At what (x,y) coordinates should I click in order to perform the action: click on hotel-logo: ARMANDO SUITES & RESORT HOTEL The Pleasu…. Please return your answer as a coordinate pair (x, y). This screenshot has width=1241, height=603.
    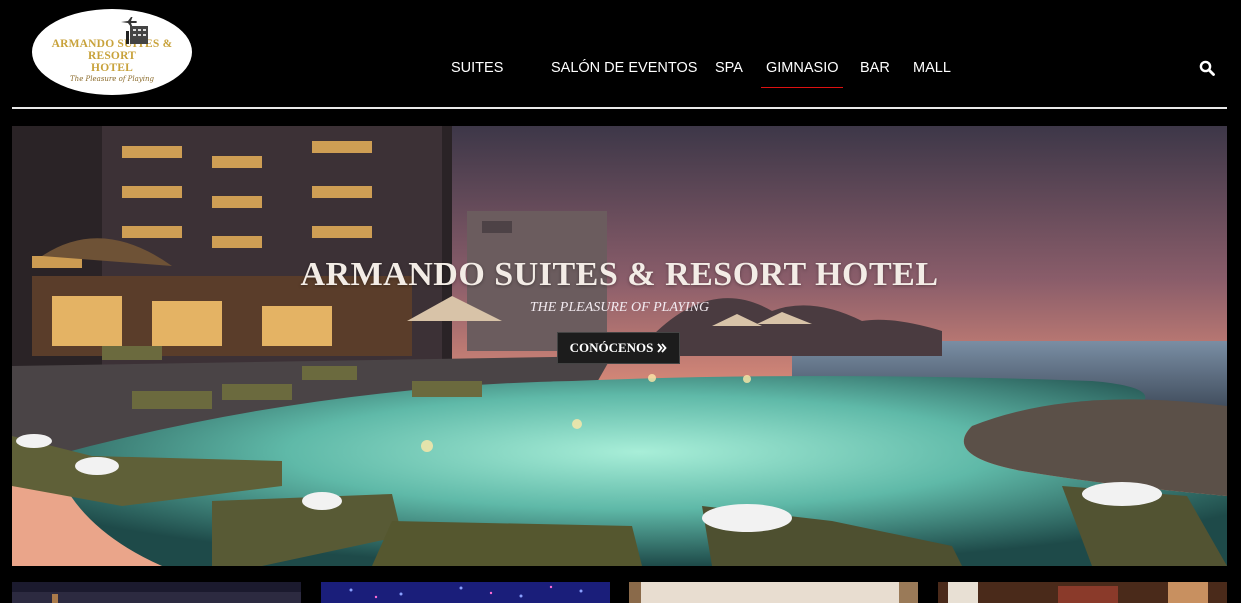
    Looking at the image, I should click on (112, 52).